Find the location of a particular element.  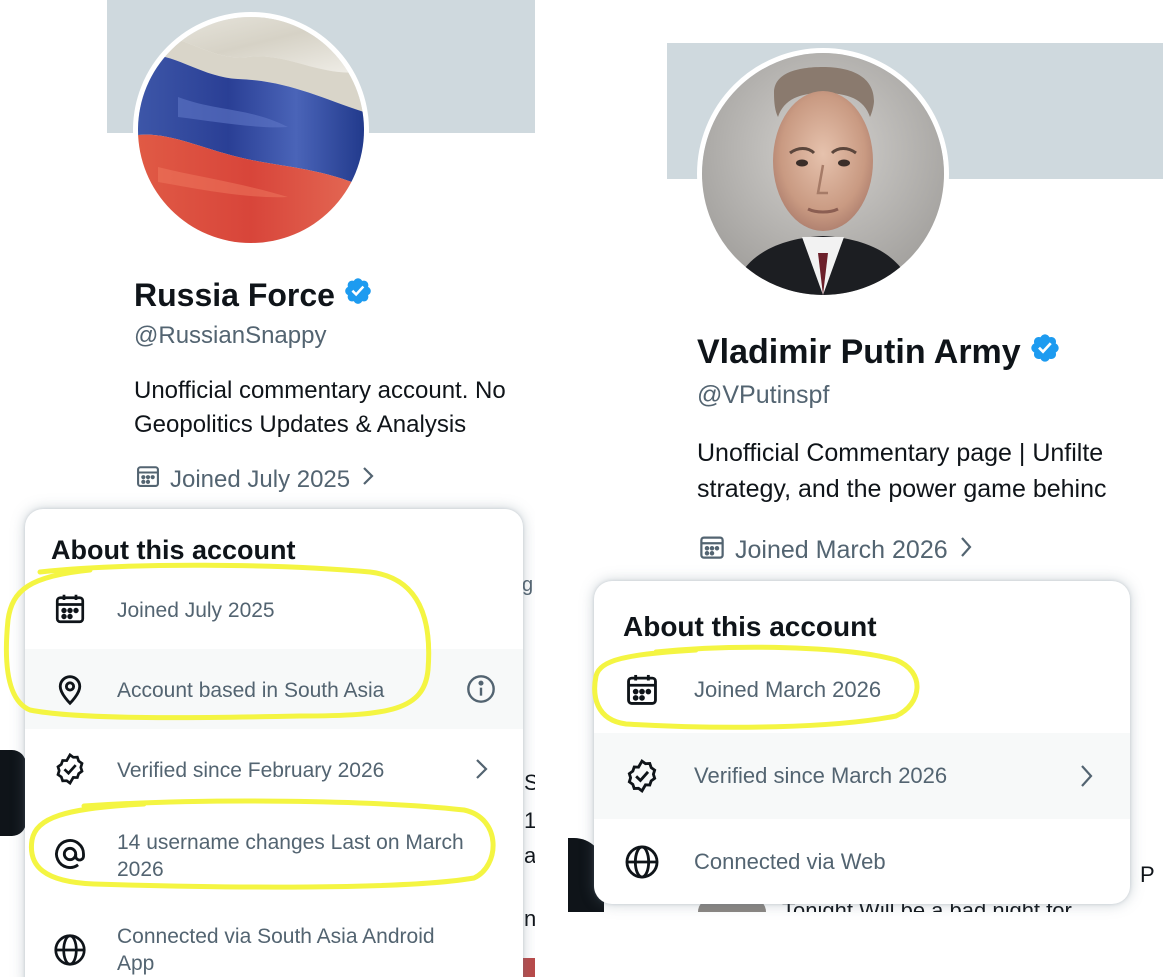

about-row-joined: Joined March 2026 is located at coordinates (862, 690).